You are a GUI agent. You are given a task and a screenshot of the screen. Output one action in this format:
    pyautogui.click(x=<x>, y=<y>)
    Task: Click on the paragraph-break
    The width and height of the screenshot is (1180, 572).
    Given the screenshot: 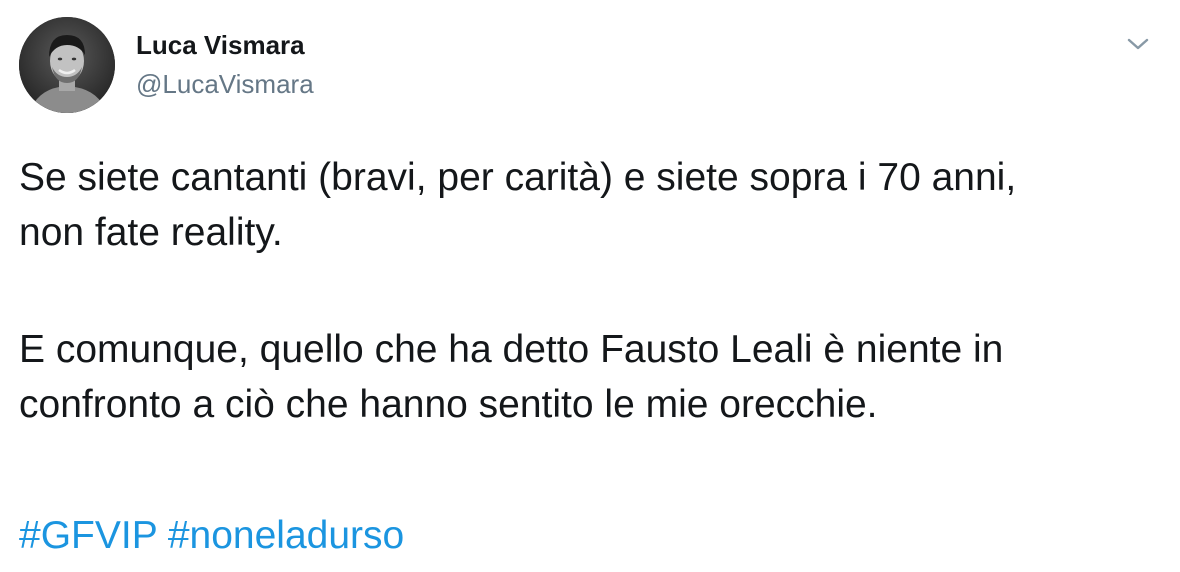 What is the action you would take?
    pyautogui.click(x=589, y=291)
    